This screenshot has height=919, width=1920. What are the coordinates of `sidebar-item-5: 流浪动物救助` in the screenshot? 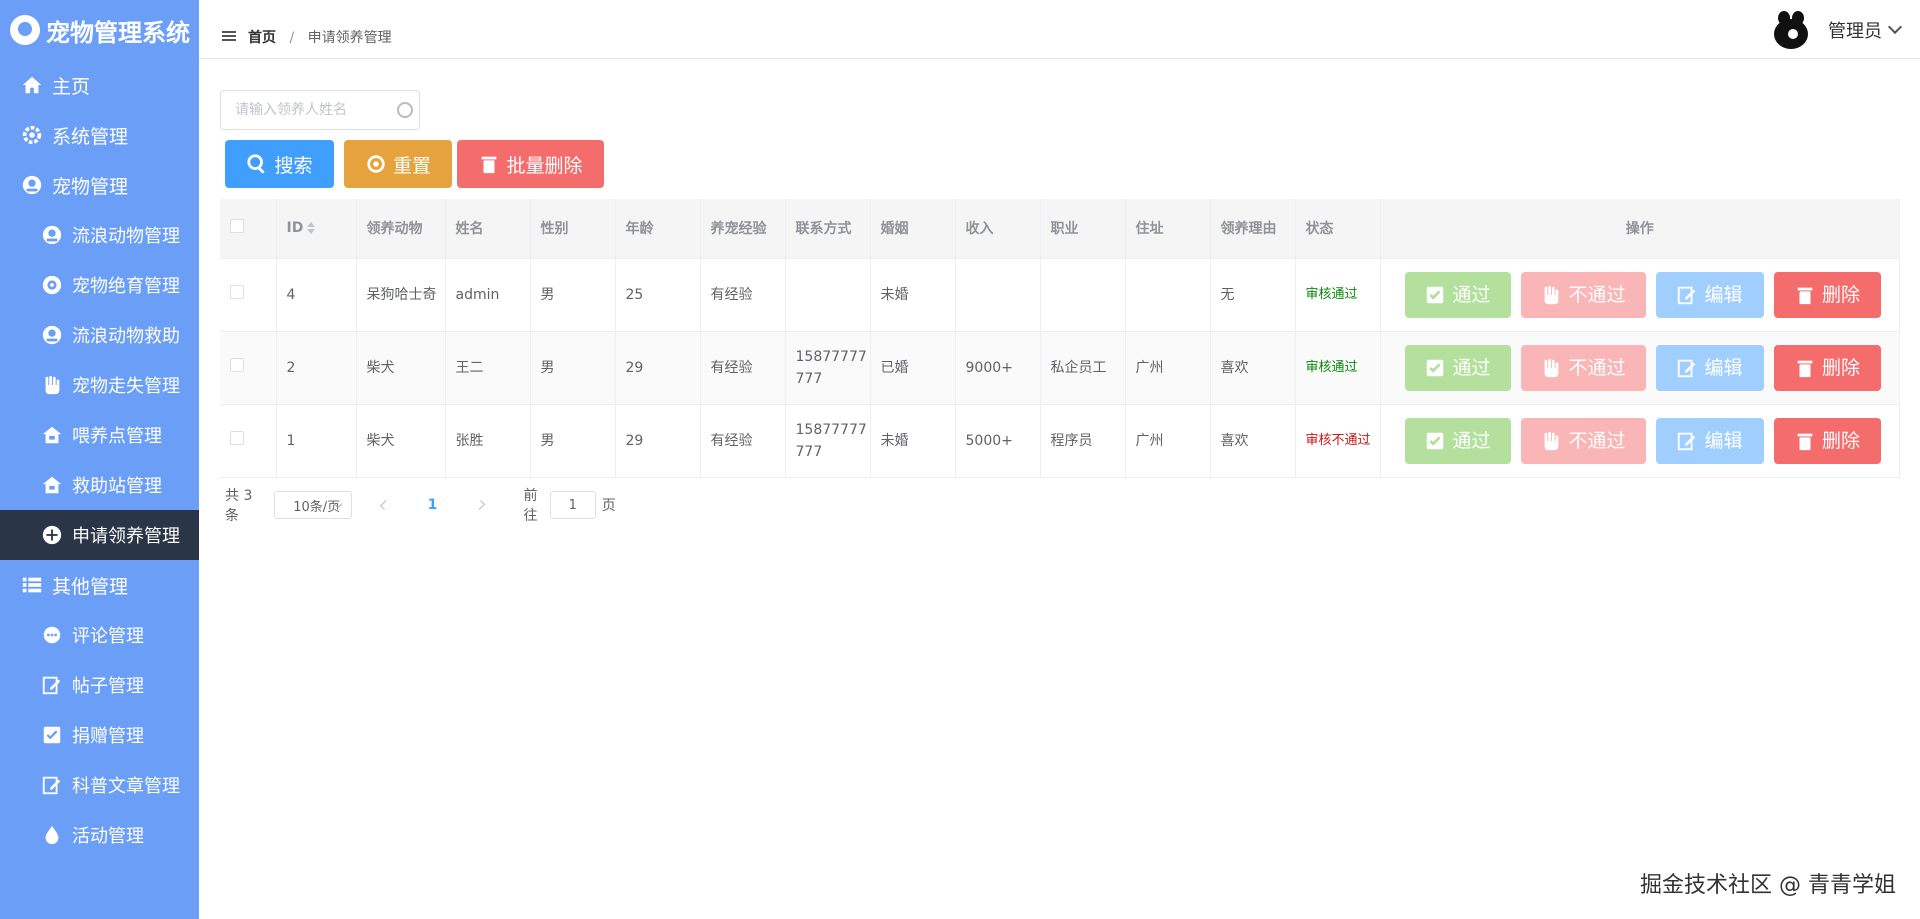 It's located at (99, 335).